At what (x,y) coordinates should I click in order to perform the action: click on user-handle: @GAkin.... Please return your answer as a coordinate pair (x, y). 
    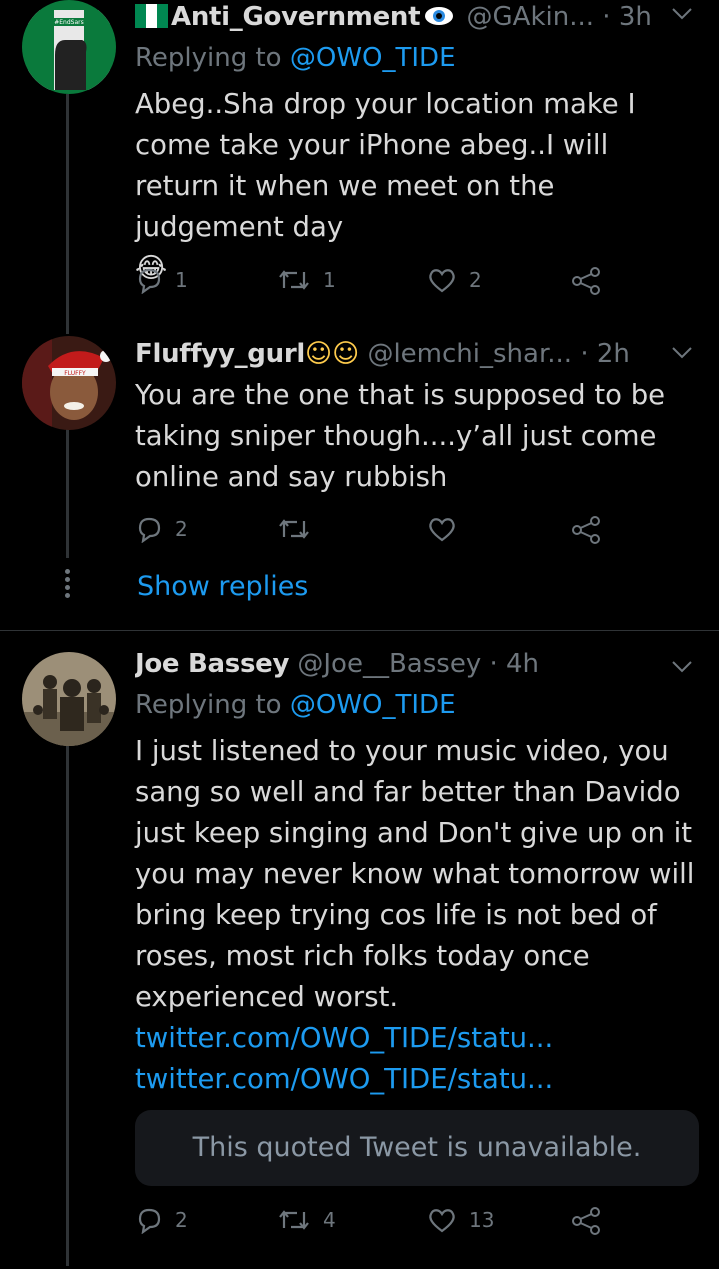
    Looking at the image, I should click on (531, 17).